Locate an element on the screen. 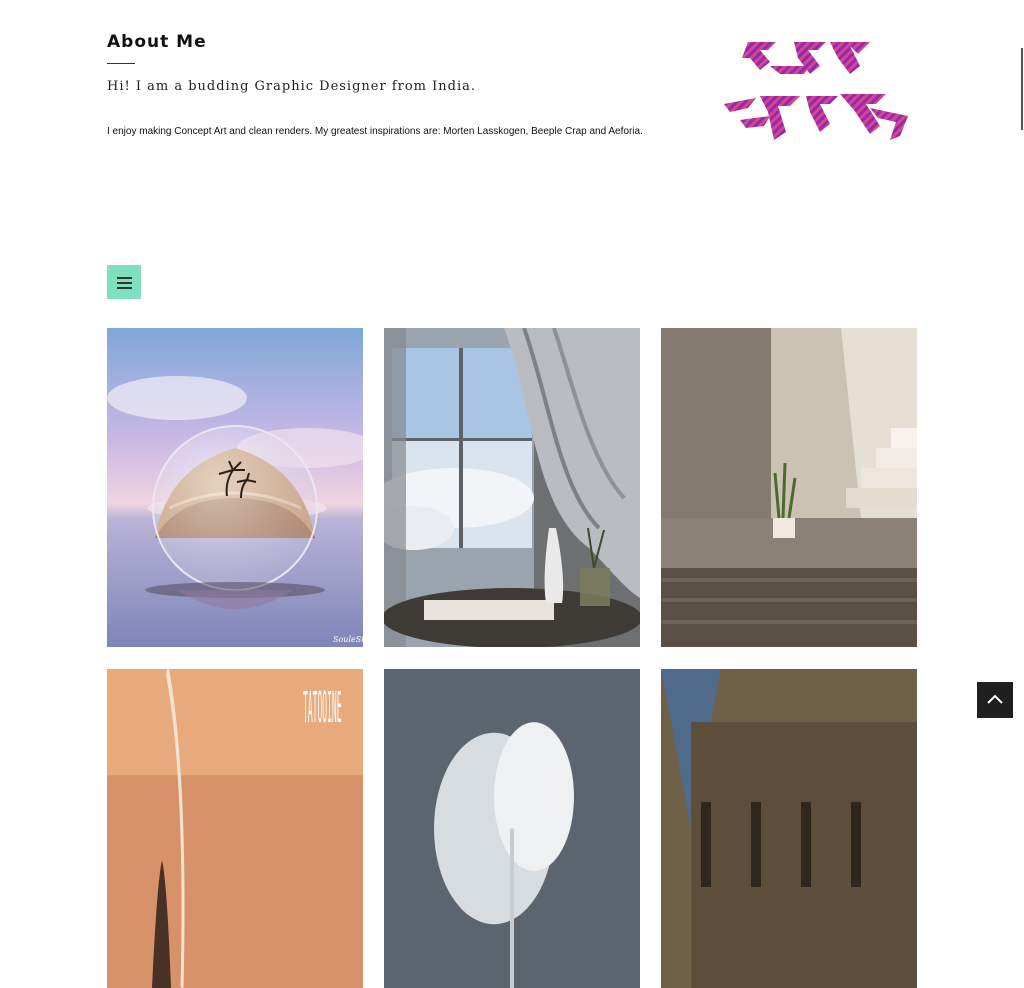 This screenshot has height=988, width=1024. logo is located at coordinates (817, 91).